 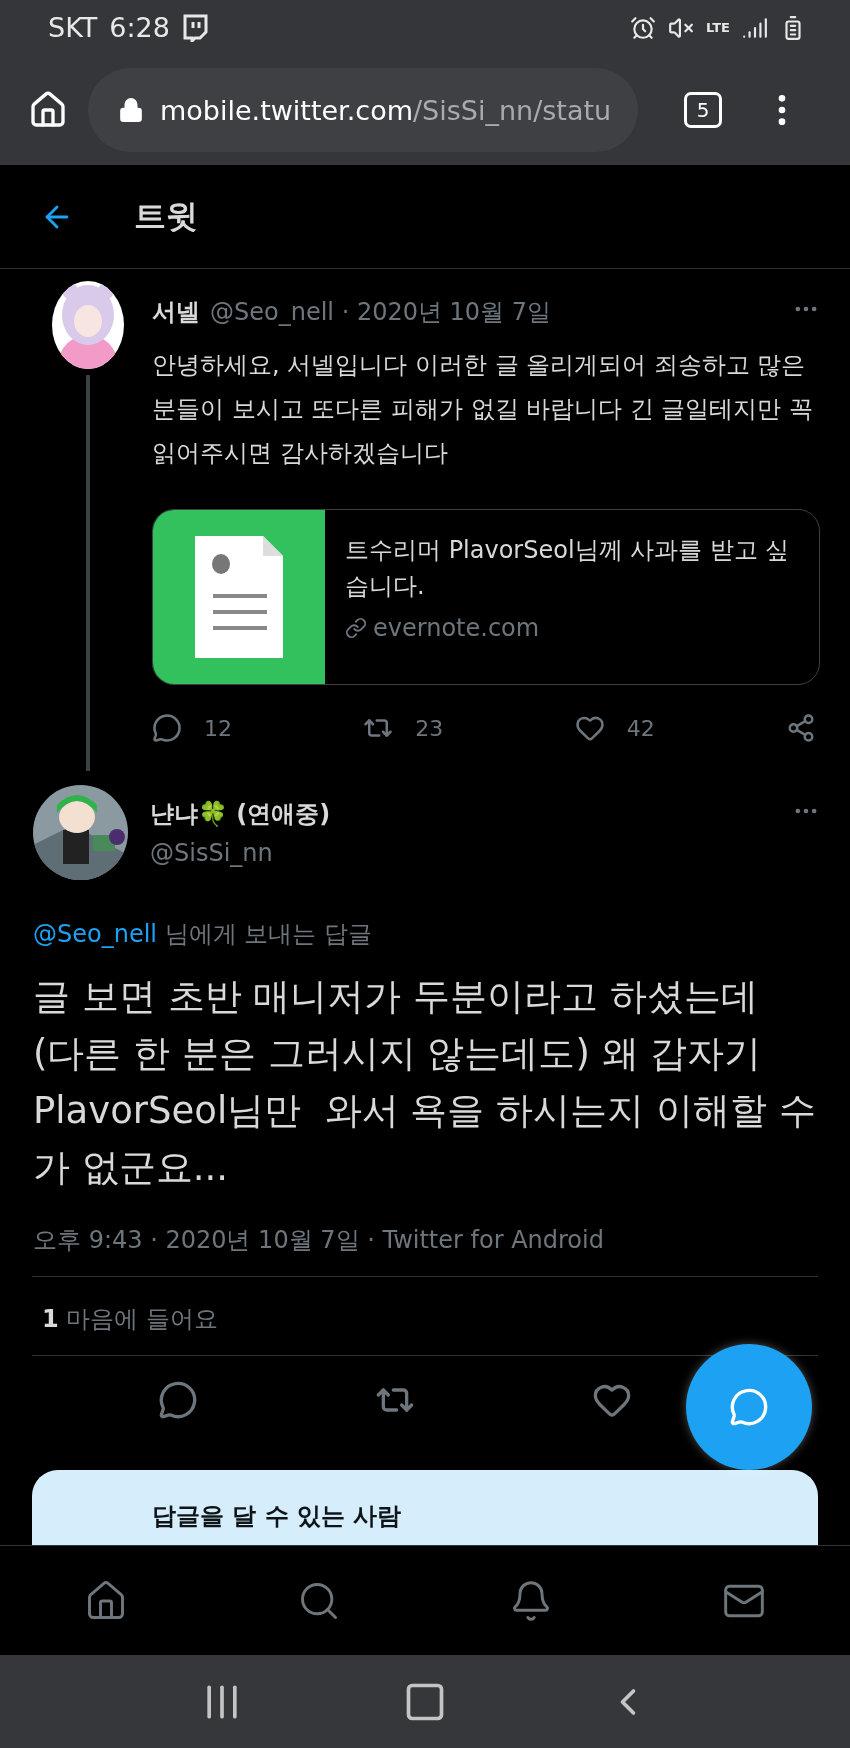 I want to click on page-title: 트윗, so click(x=166, y=216).